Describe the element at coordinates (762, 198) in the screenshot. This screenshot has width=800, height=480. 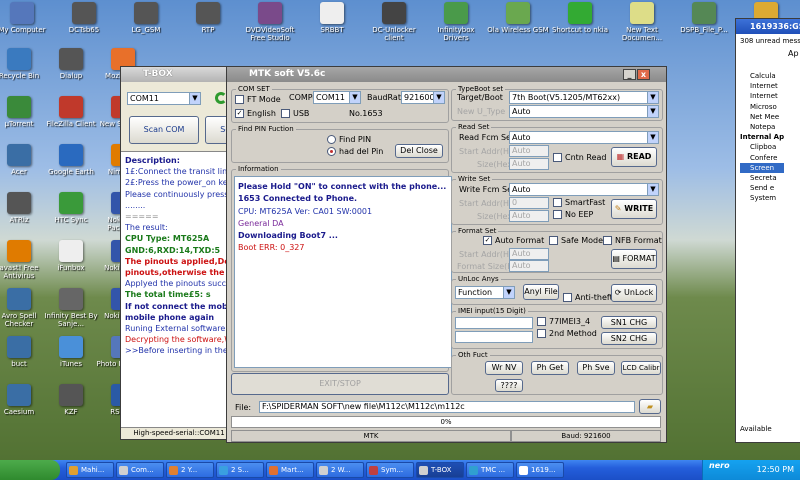
I see `app-list-item: System` at that location.